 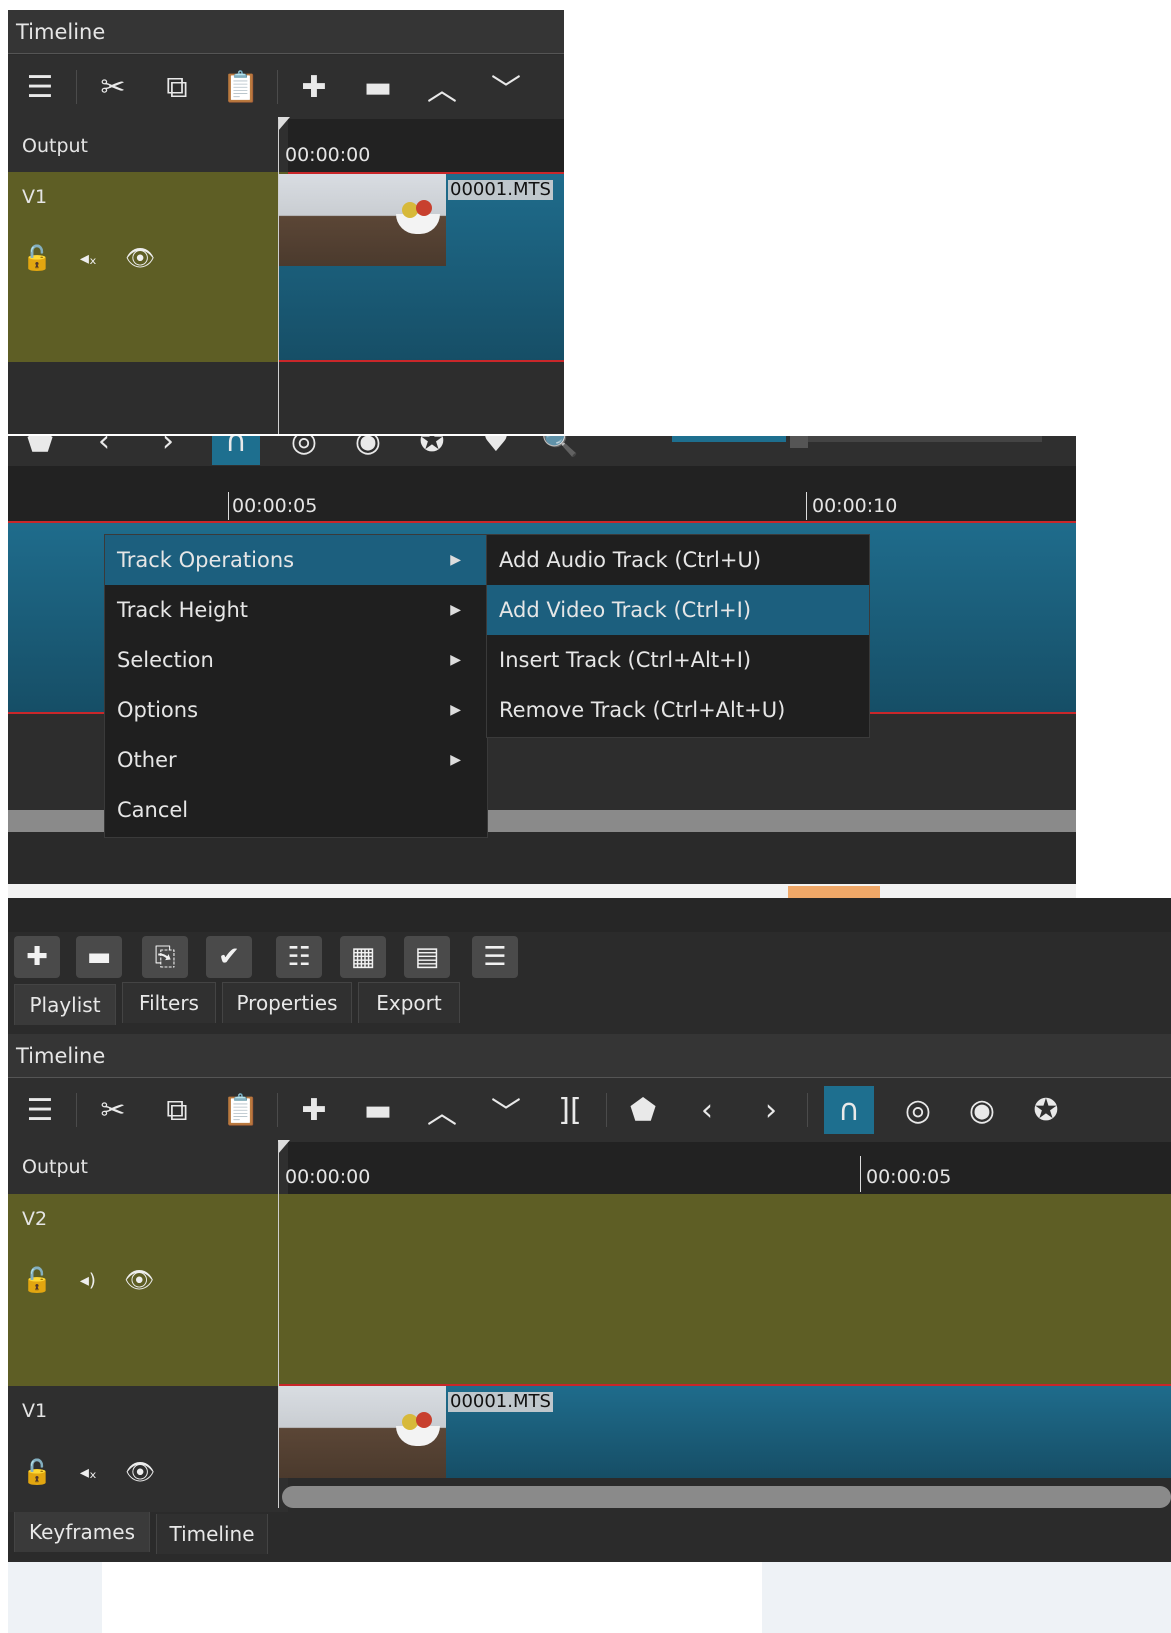 What do you see at coordinates (296, 610) in the screenshot?
I see `menu-item-track-height: Track Height ▶` at bounding box center [296, 610].